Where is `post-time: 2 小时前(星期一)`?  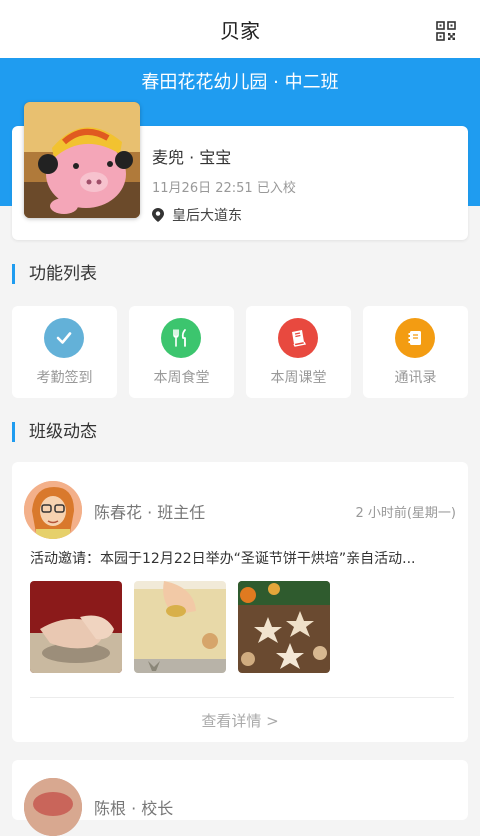
post-time: 2 小时前(星期一) is located at coordinates (405, 513).